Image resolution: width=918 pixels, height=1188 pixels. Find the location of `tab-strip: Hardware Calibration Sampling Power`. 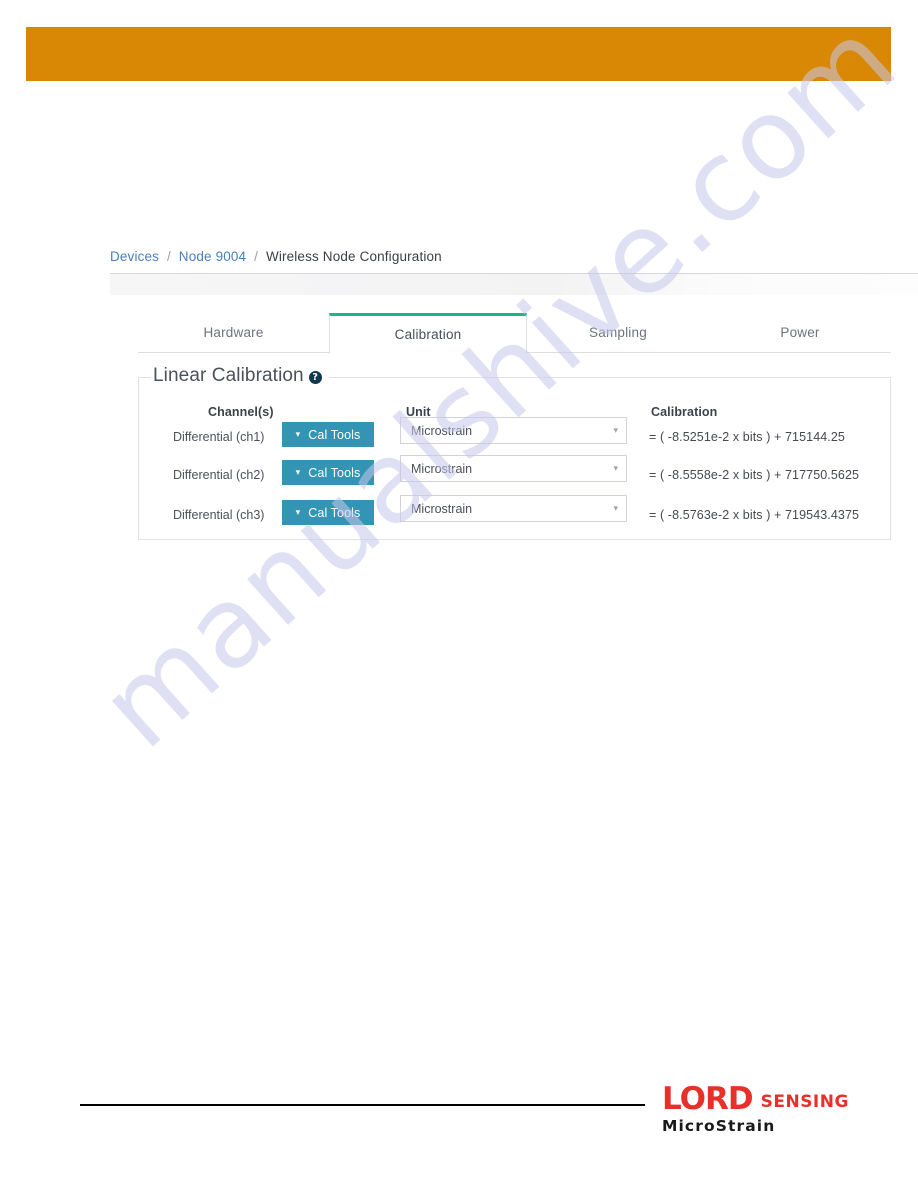

tab-strip: Hardware Calibration Sampling Power is located at coordinates (514, 333).